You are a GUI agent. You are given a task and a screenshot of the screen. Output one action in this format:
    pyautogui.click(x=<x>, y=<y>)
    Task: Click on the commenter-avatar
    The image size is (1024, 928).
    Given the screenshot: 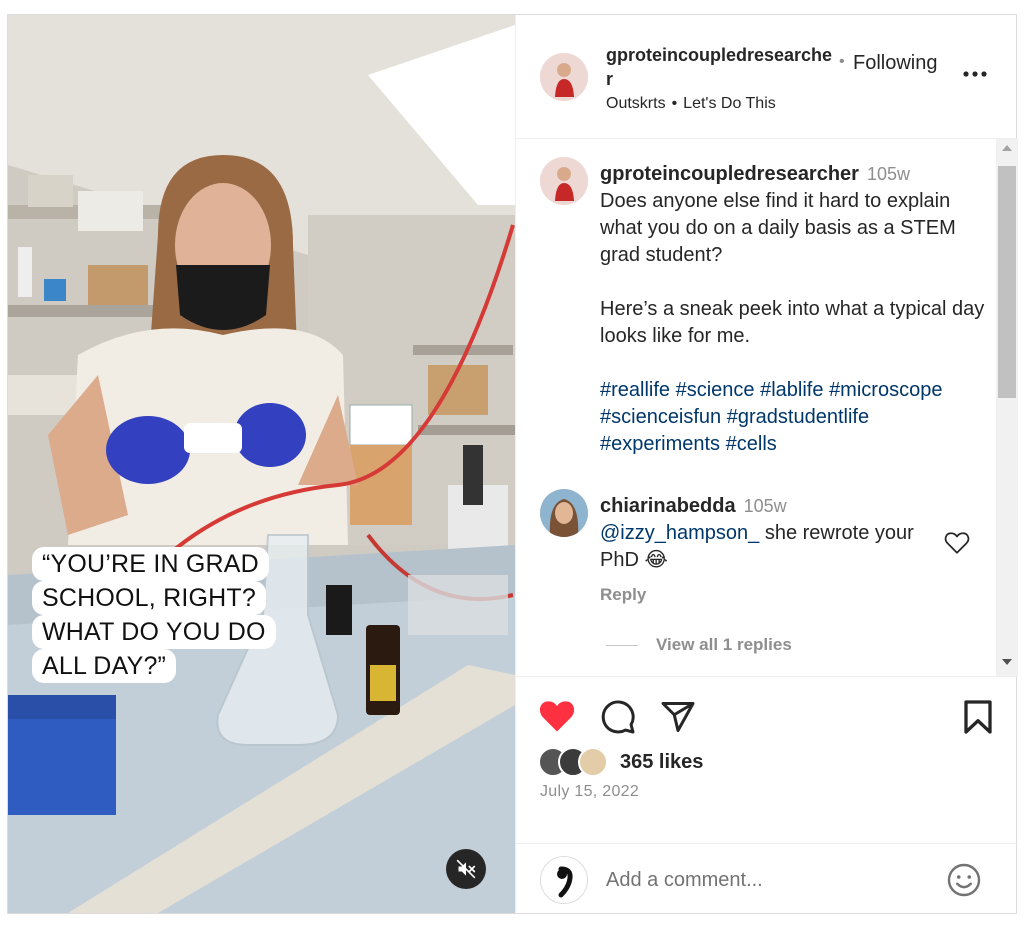 What is the action you would take?
    pyautogui.click(x=564, y=513)
    